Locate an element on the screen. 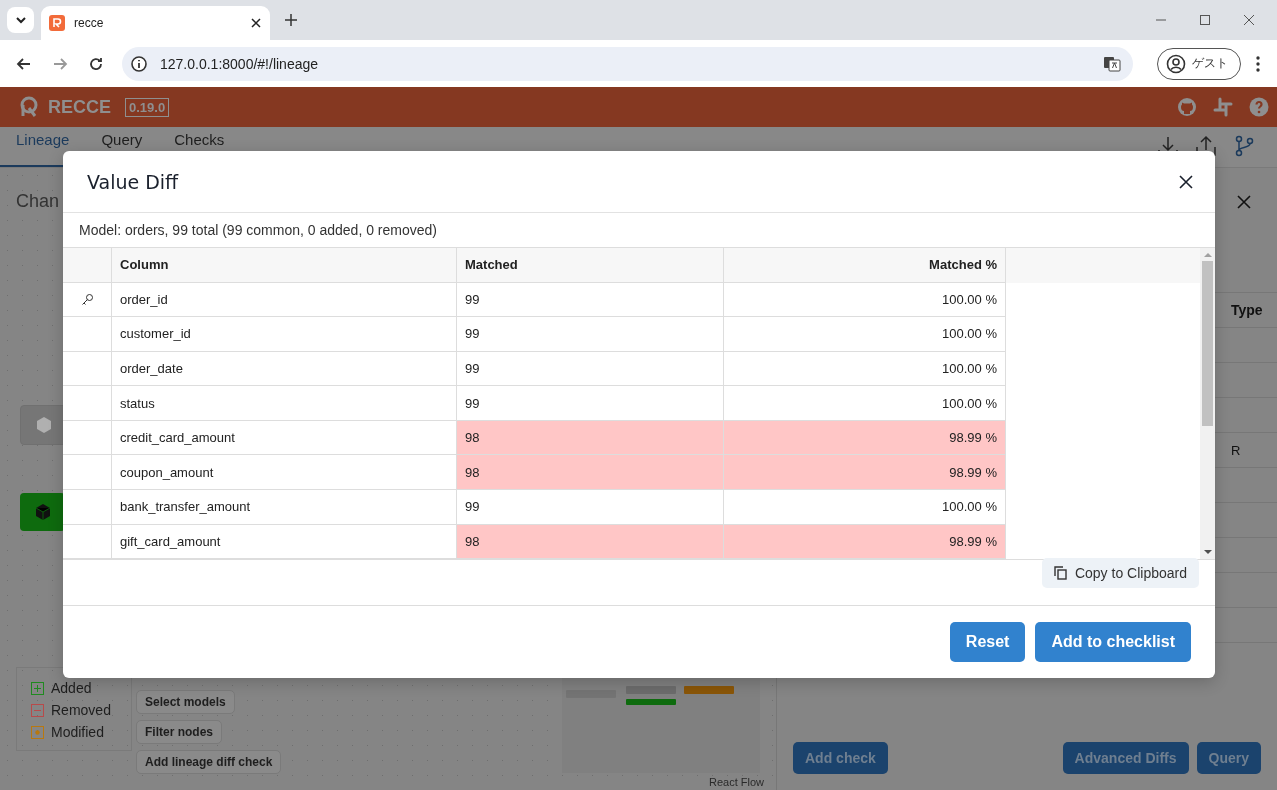  app-favicon-icon is located at coordinates (57, 23).